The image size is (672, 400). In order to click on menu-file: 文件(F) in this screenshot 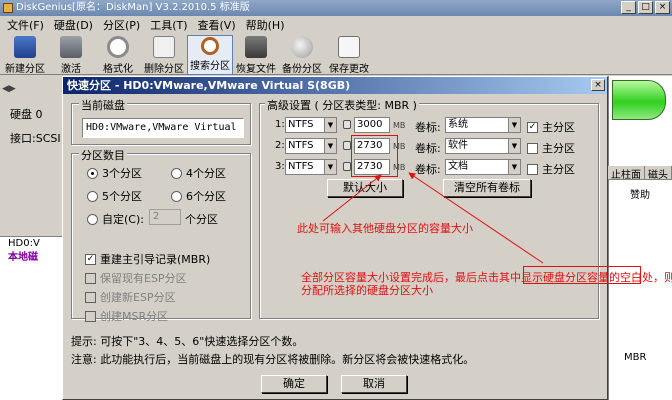, I will do `click(25, 25)`.